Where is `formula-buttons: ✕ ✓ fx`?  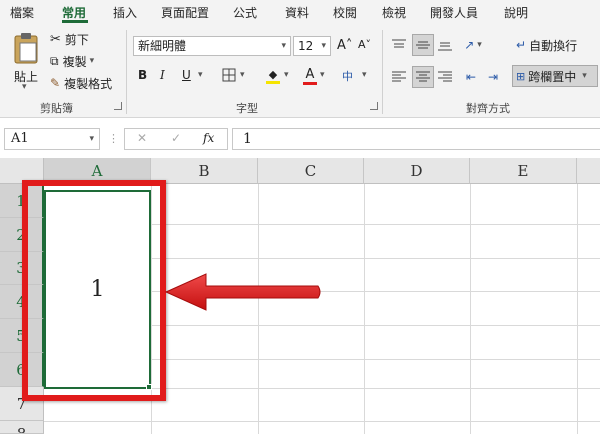
formula-buttons: ✕ ✓ fx is located at coordinates (176, 139).